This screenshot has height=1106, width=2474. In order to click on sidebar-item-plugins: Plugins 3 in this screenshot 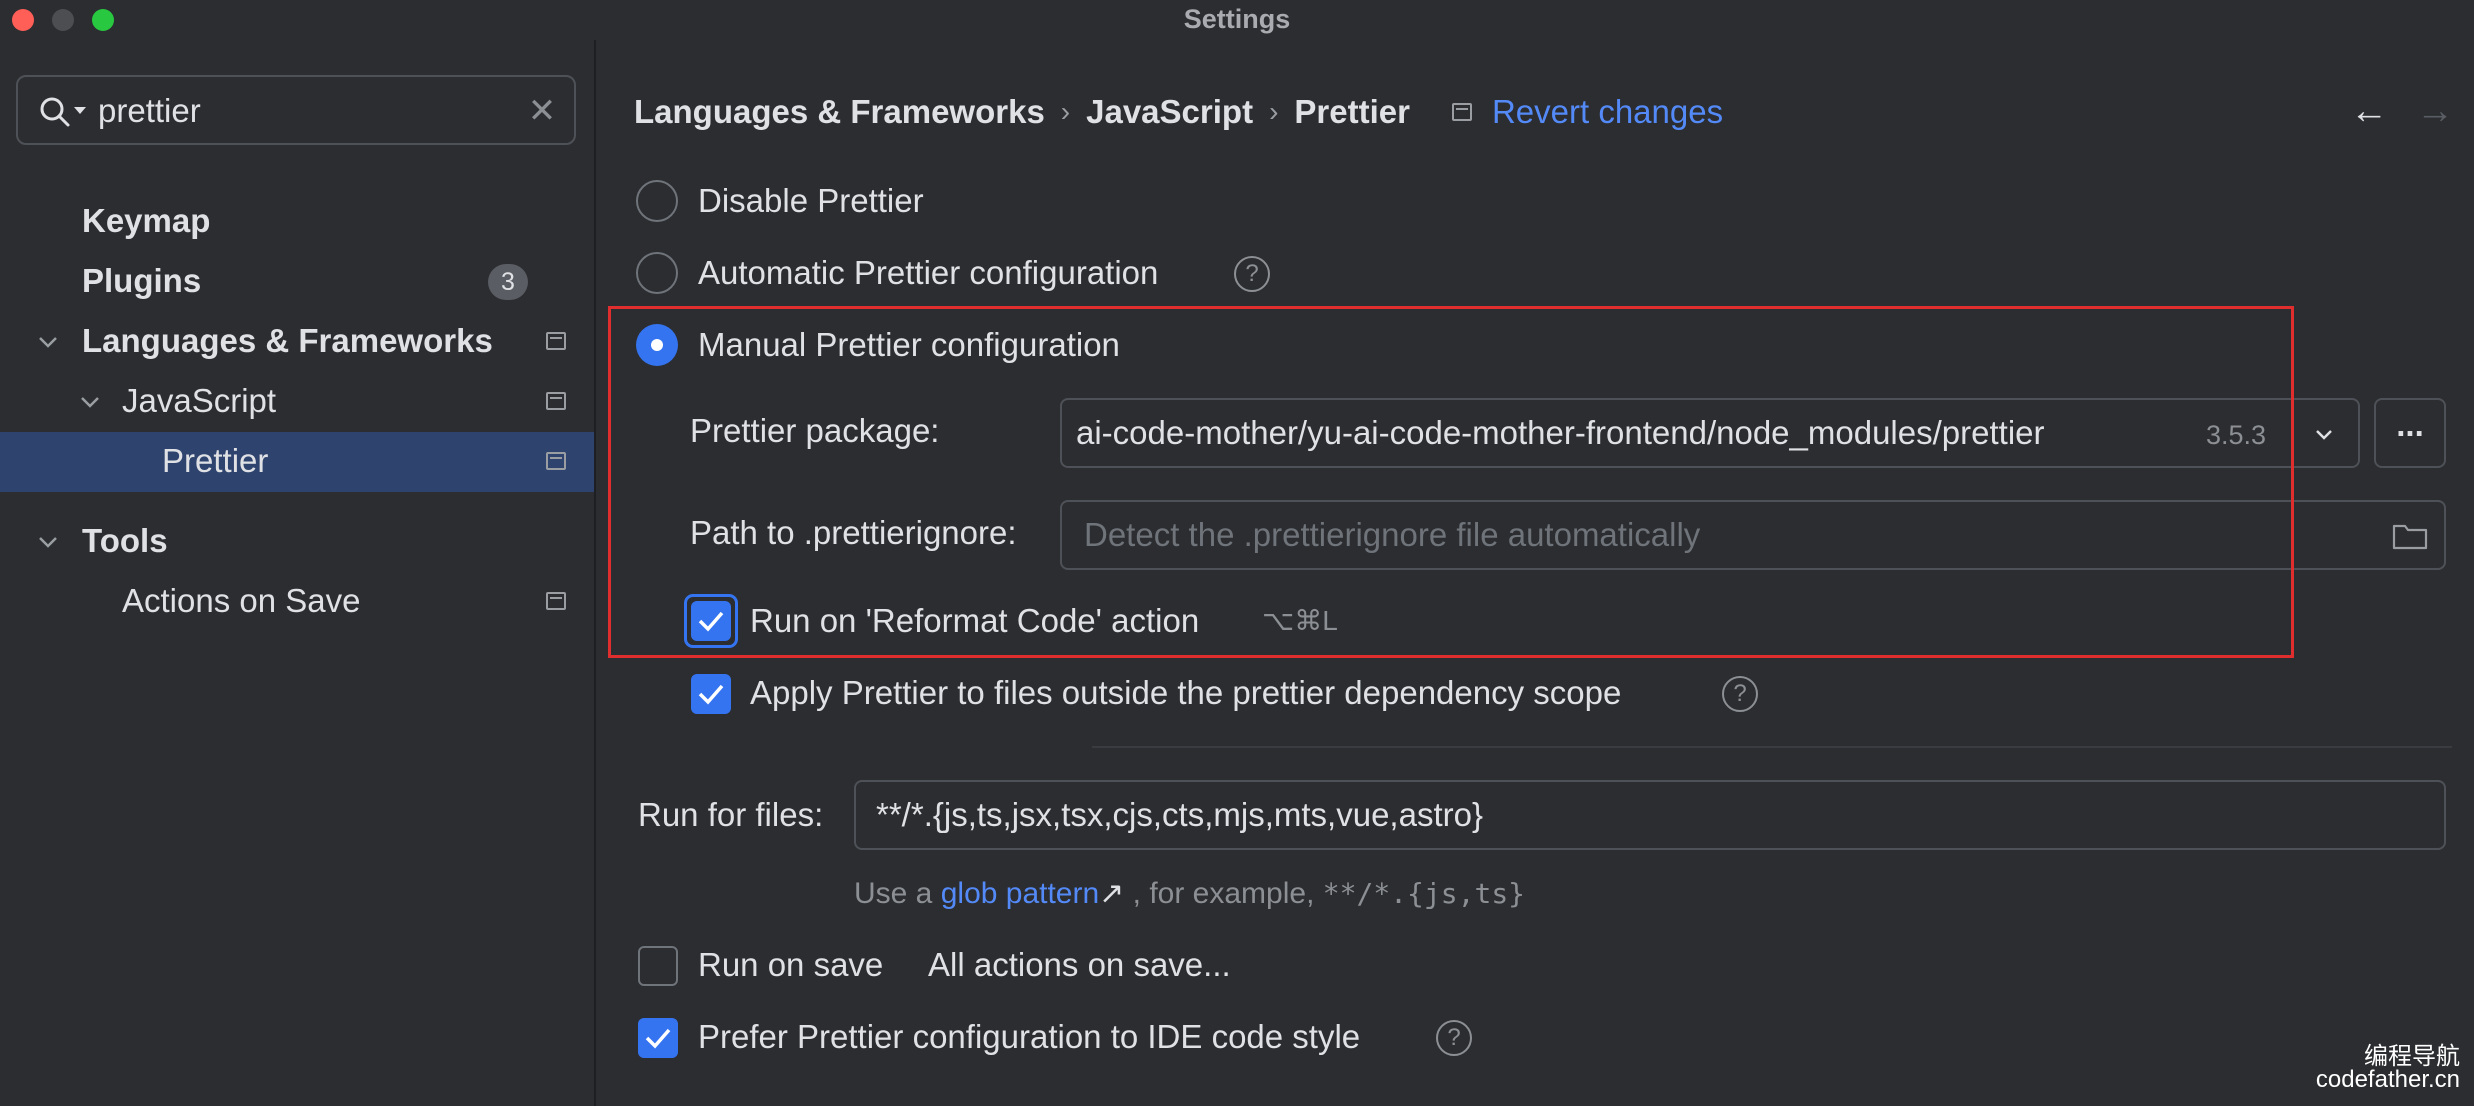, I will do `click(297, 282)`.